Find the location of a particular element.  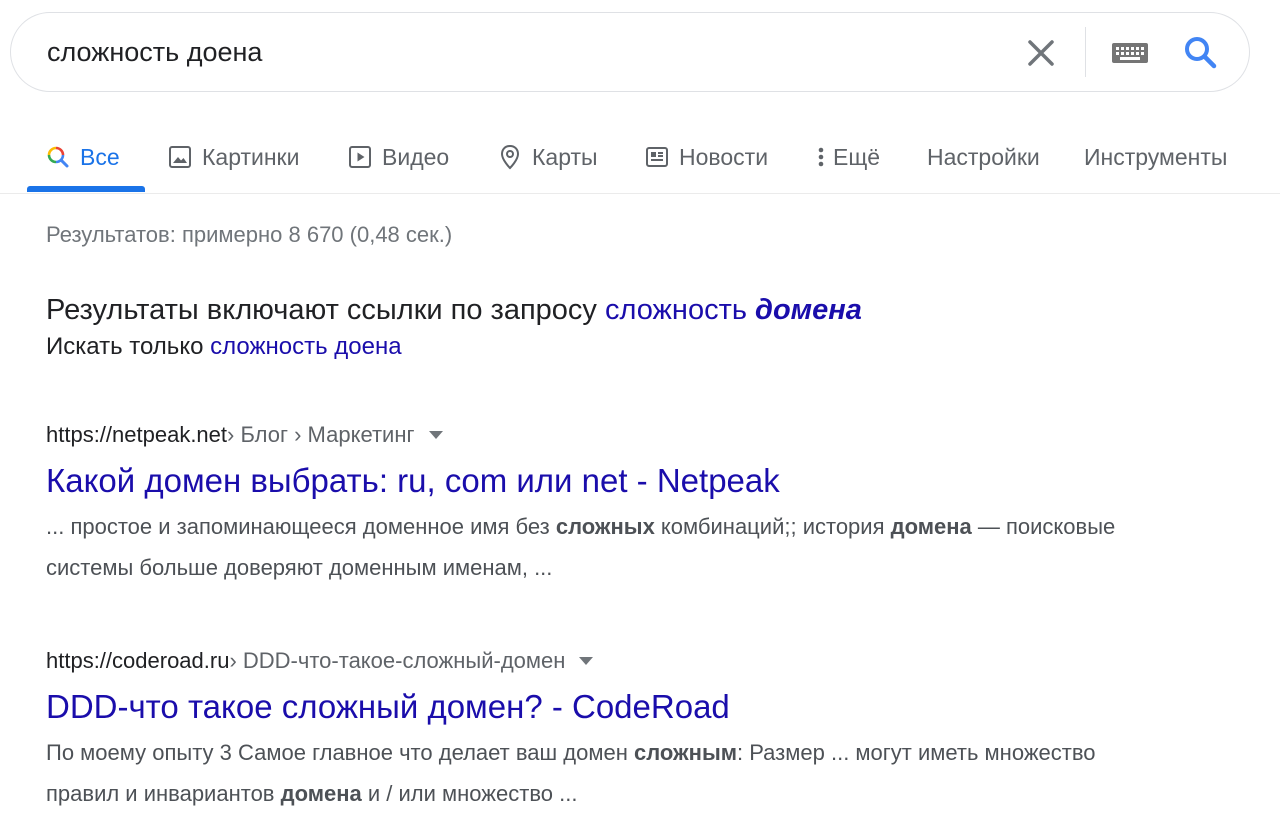

snippet-highlight: сложных is located at coordinates (605, 526).